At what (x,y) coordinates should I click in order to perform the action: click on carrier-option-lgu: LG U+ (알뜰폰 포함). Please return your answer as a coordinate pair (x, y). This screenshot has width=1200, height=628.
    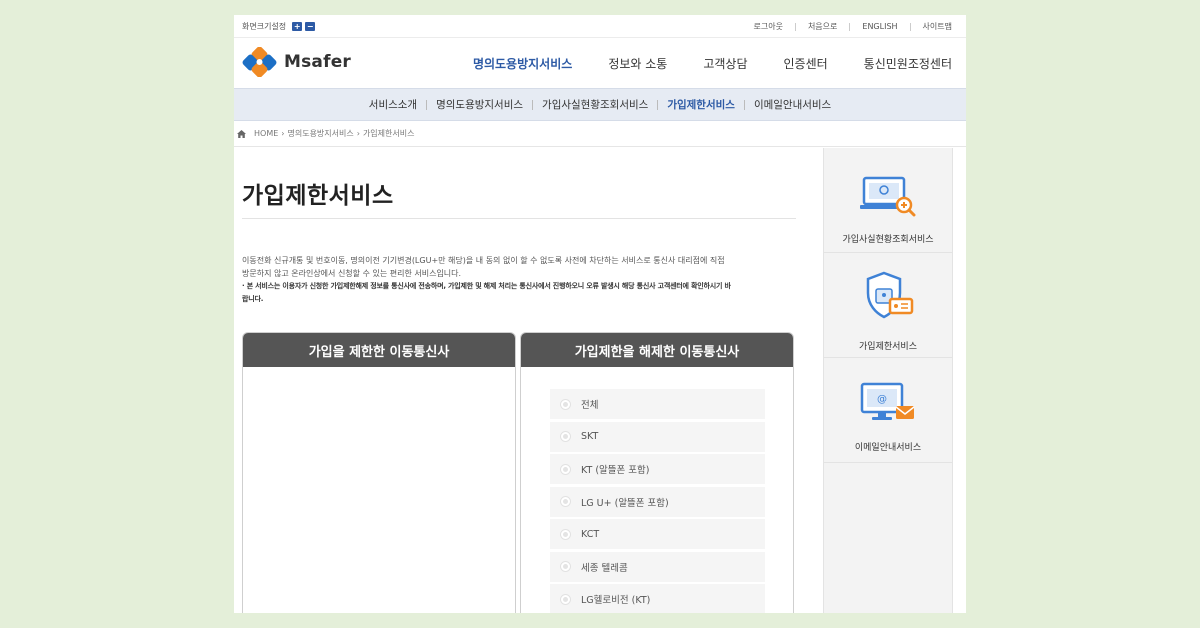
    Looking at the image, I should click on (657, 501).